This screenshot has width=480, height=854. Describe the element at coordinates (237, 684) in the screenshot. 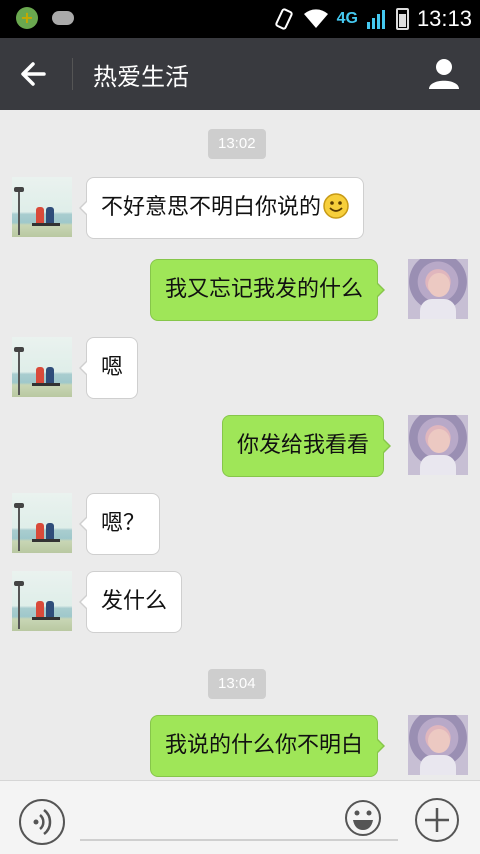

I see `time-stamp: 13:04` at that location.